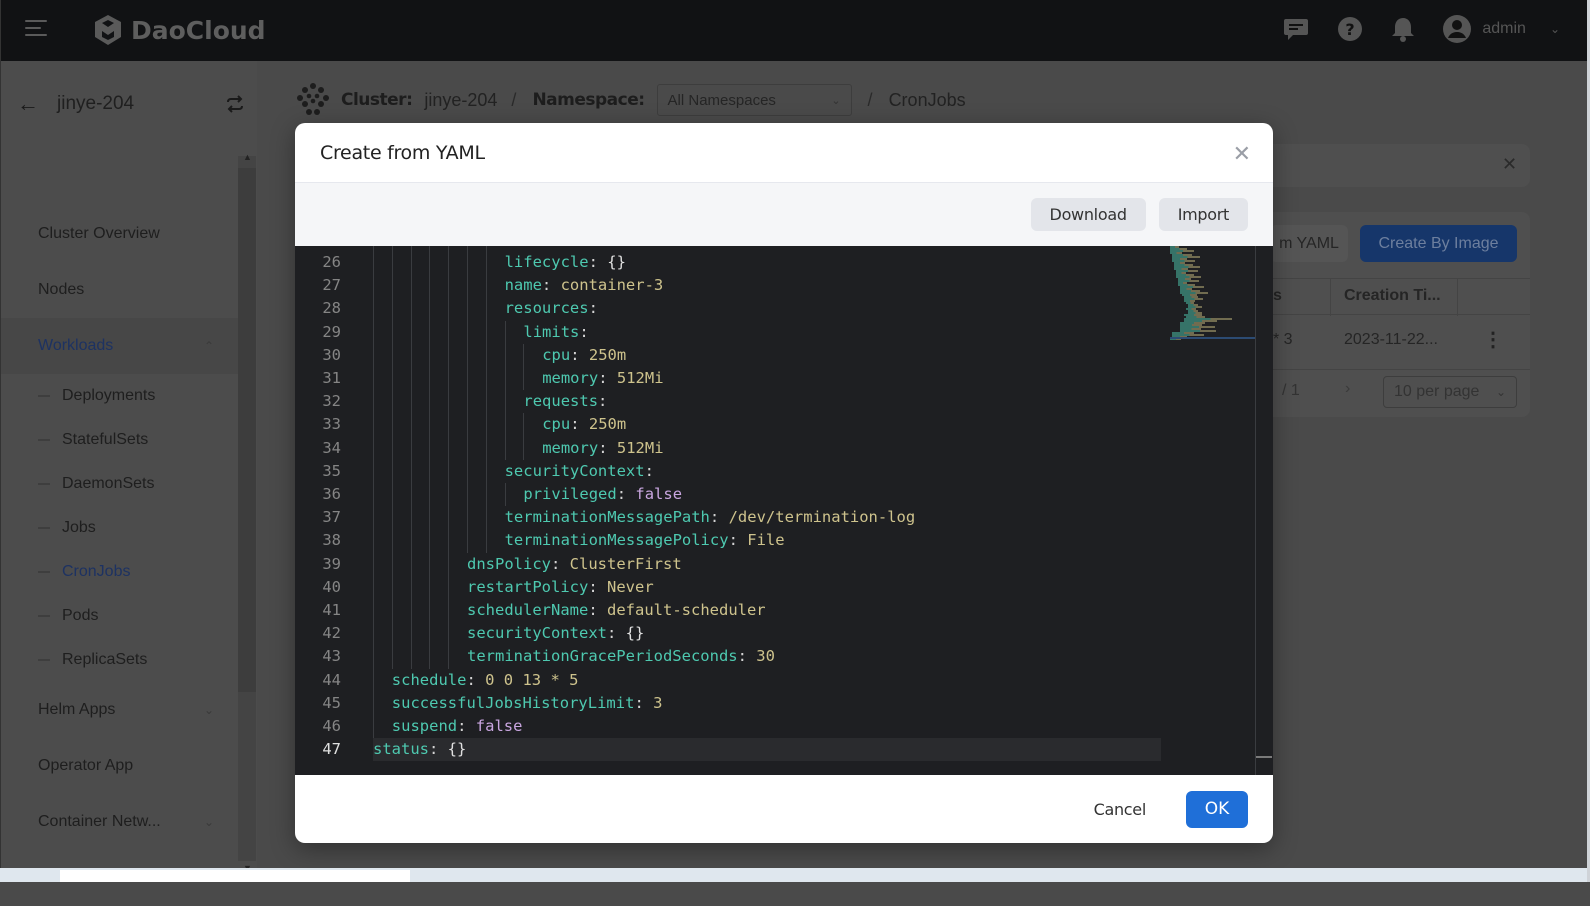  What do you see at coordinates (1296, 29) in the screenshot?
I see `message-icon` at bounding box center [1296, 29].